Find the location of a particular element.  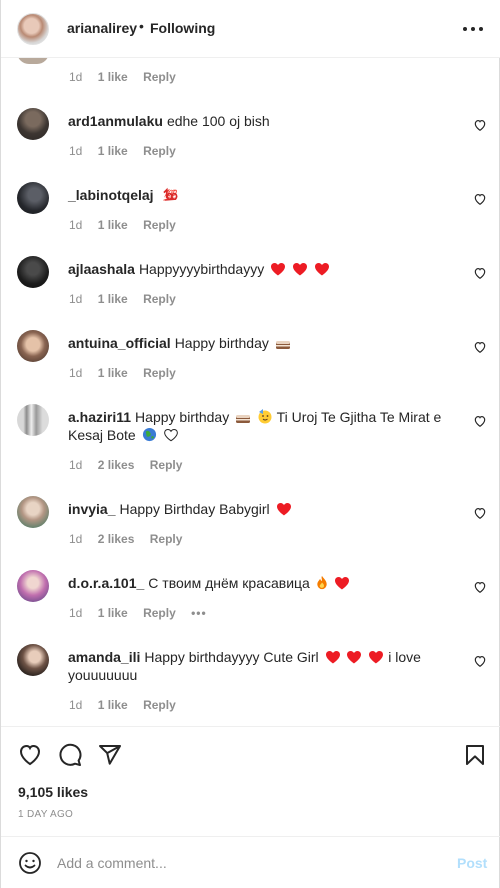

post-likes-count: 9,105 likes is located at coordinates (53, 792).